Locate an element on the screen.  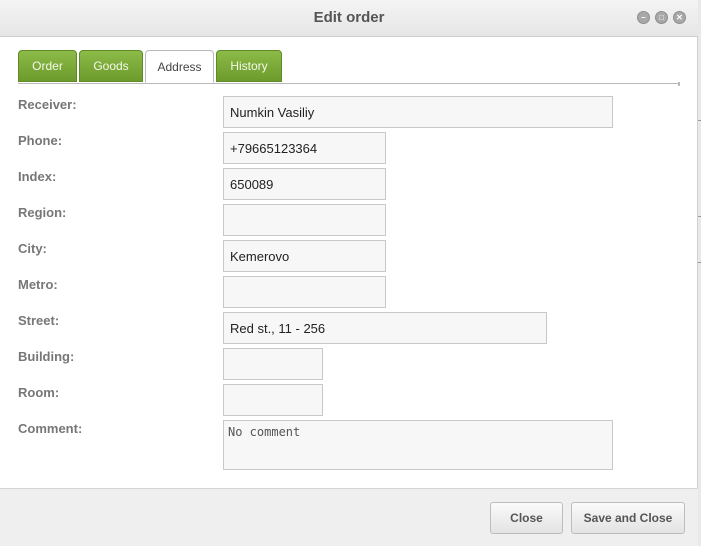
index-label: Index: is located at coordinates (37, 176).